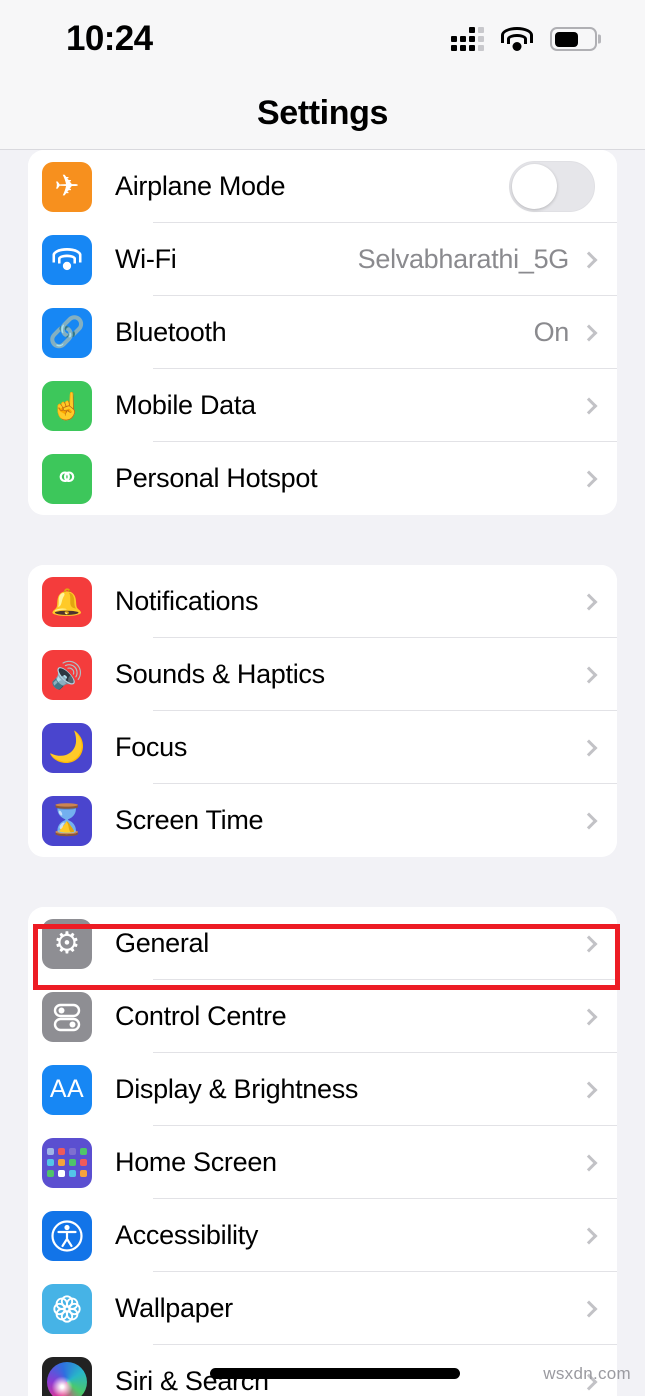  Describe the element at coordinates (322, 259) in the screenshot. I see `settings-row-wi-fi: Wi-Fi Selvabharathi_5G` at that location.